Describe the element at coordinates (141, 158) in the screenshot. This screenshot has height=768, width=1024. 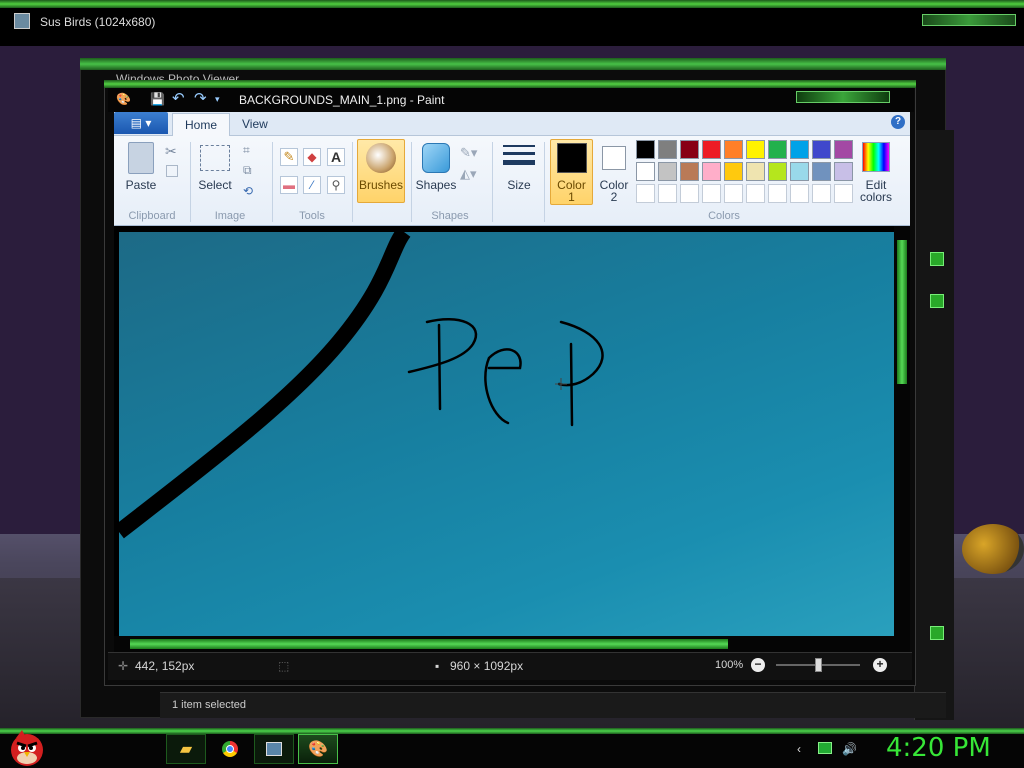
I see `paste-icon` at that location.